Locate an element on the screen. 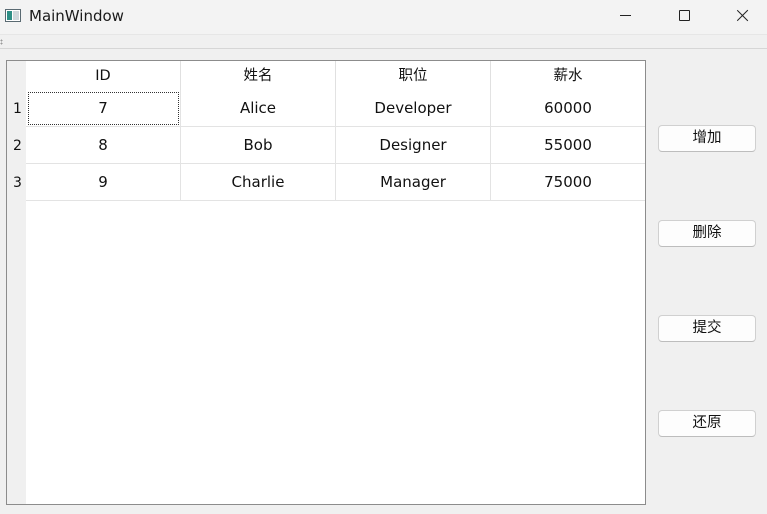 This screenshot has width=767, height=514. close-icon is located at coordinates (742, 15).